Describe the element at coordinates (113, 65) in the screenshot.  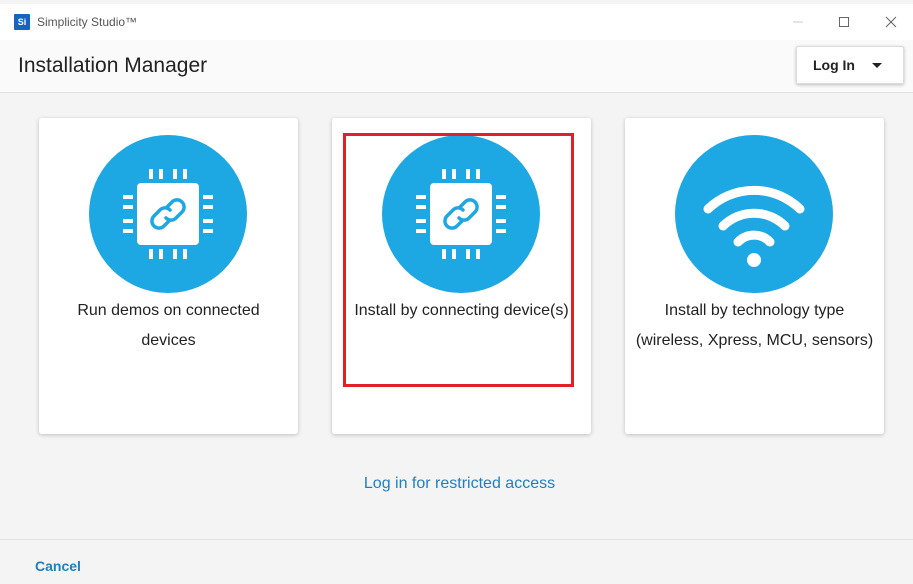
I see `page-title: Installation Manager` at that location.